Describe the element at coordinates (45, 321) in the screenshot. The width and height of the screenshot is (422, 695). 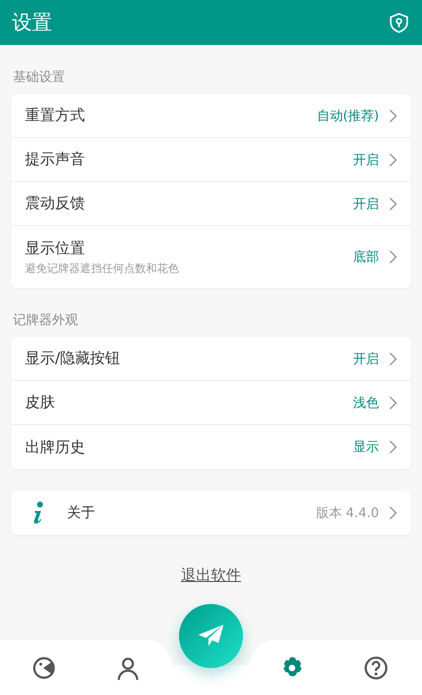
I see `section-title: 记牌器外观` at that location.